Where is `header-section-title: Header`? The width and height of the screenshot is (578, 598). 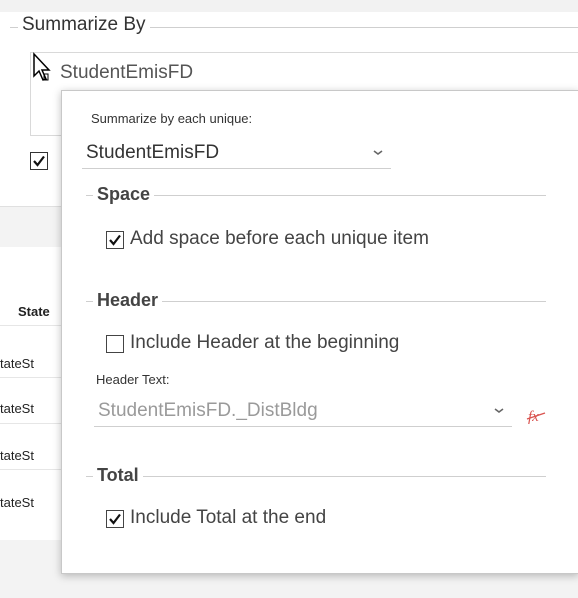 header-section-title: Header is located at coordinates (128, 300).